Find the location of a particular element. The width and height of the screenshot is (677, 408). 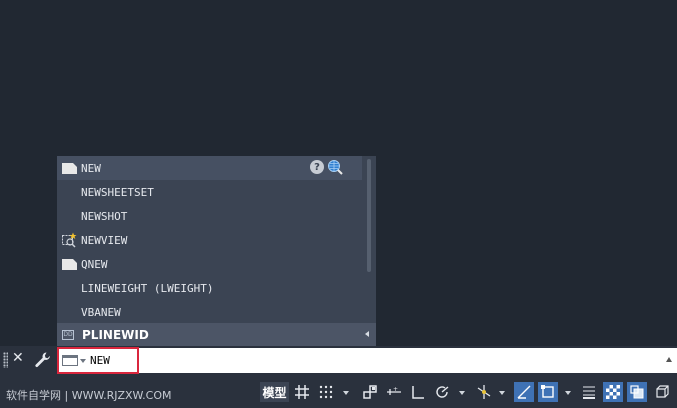

suggestion-label: LINEWEIGHT (LWEIGHT) is located at coordinates (147, 288).